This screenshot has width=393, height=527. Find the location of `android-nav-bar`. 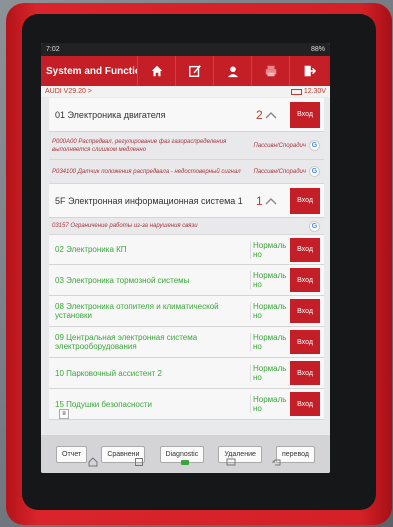

android-nav-bar is located at coordinates (185, 462).